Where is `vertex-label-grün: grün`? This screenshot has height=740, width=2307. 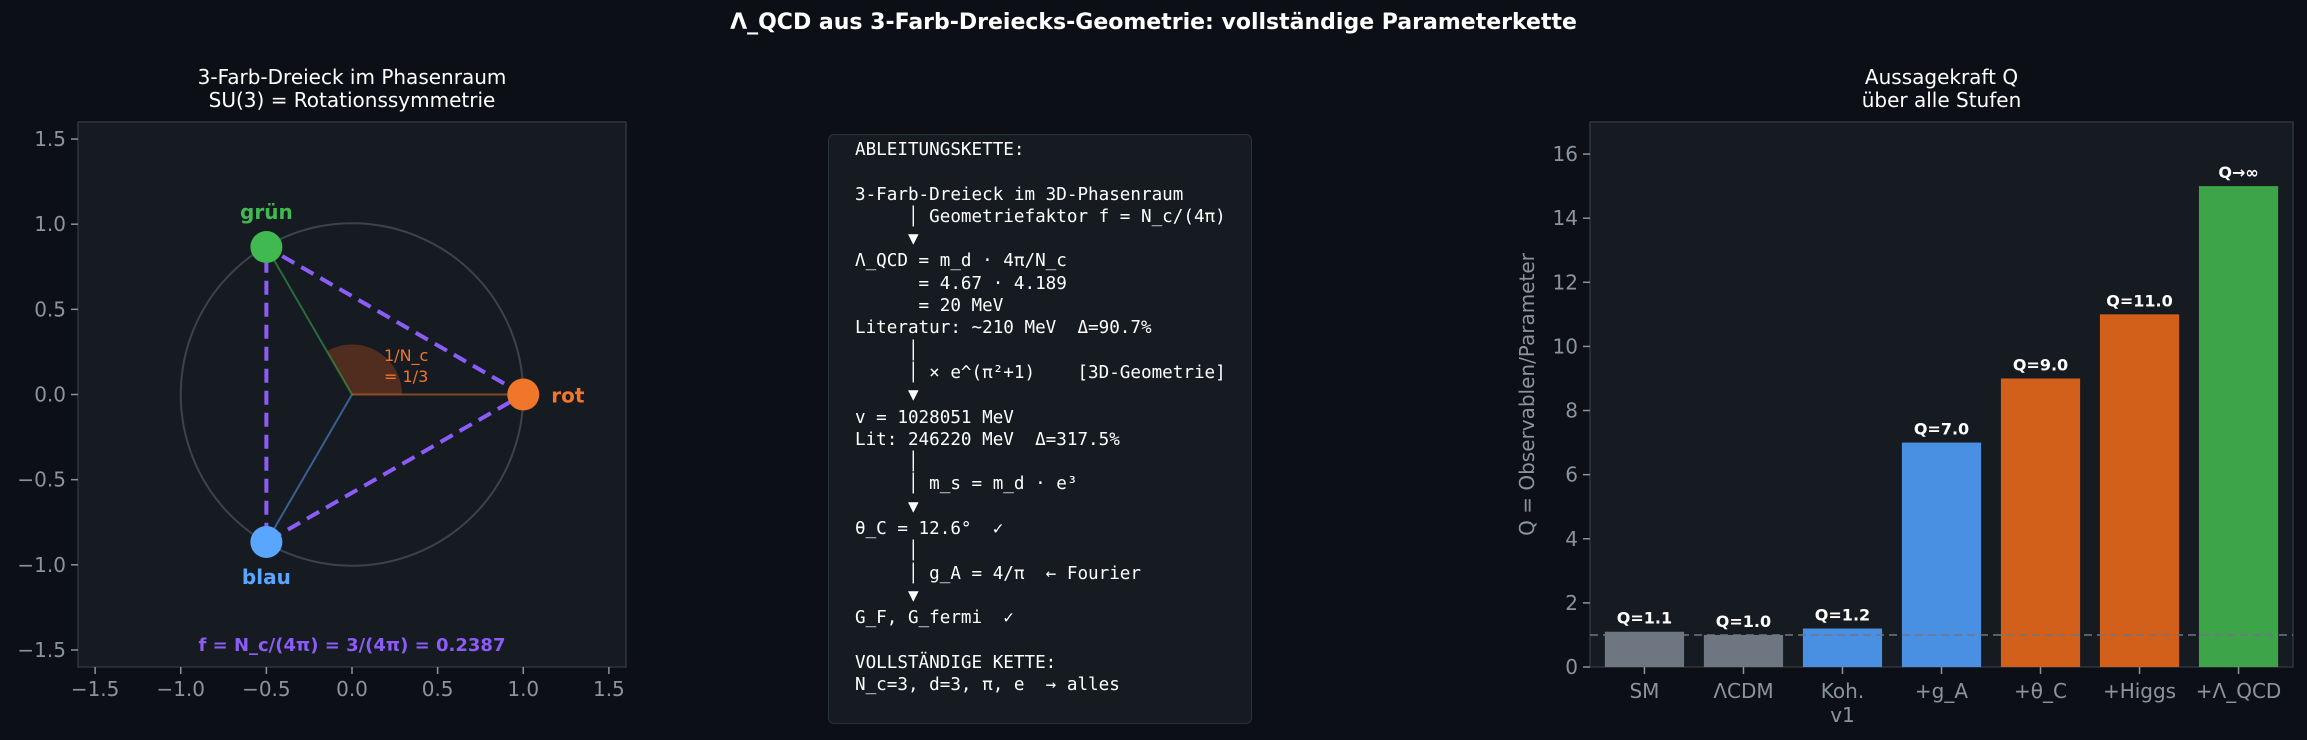 vertex-label-grün: grün is located at coordinates (266, 212).